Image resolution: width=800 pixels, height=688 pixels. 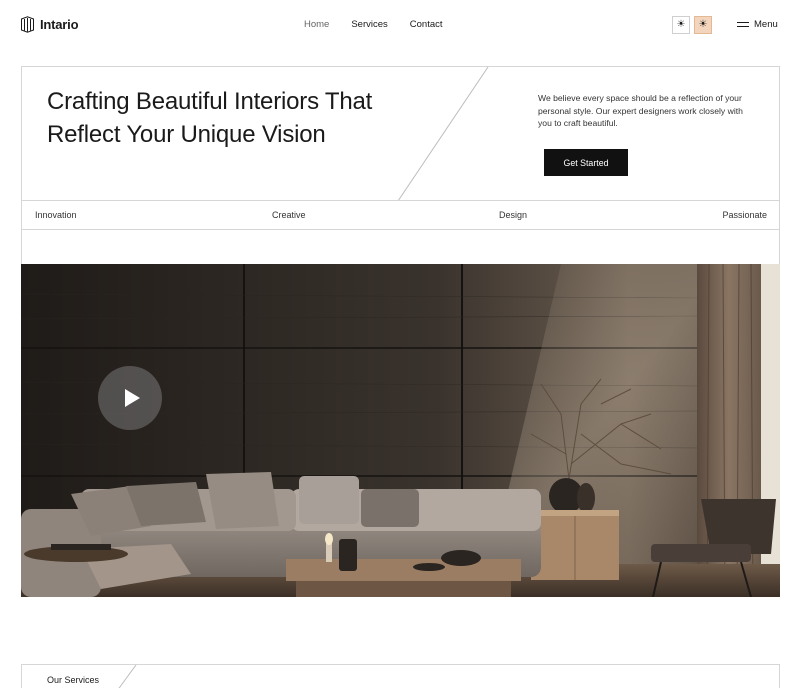 I want to click on logo-icon, so click(x=27, y=24).